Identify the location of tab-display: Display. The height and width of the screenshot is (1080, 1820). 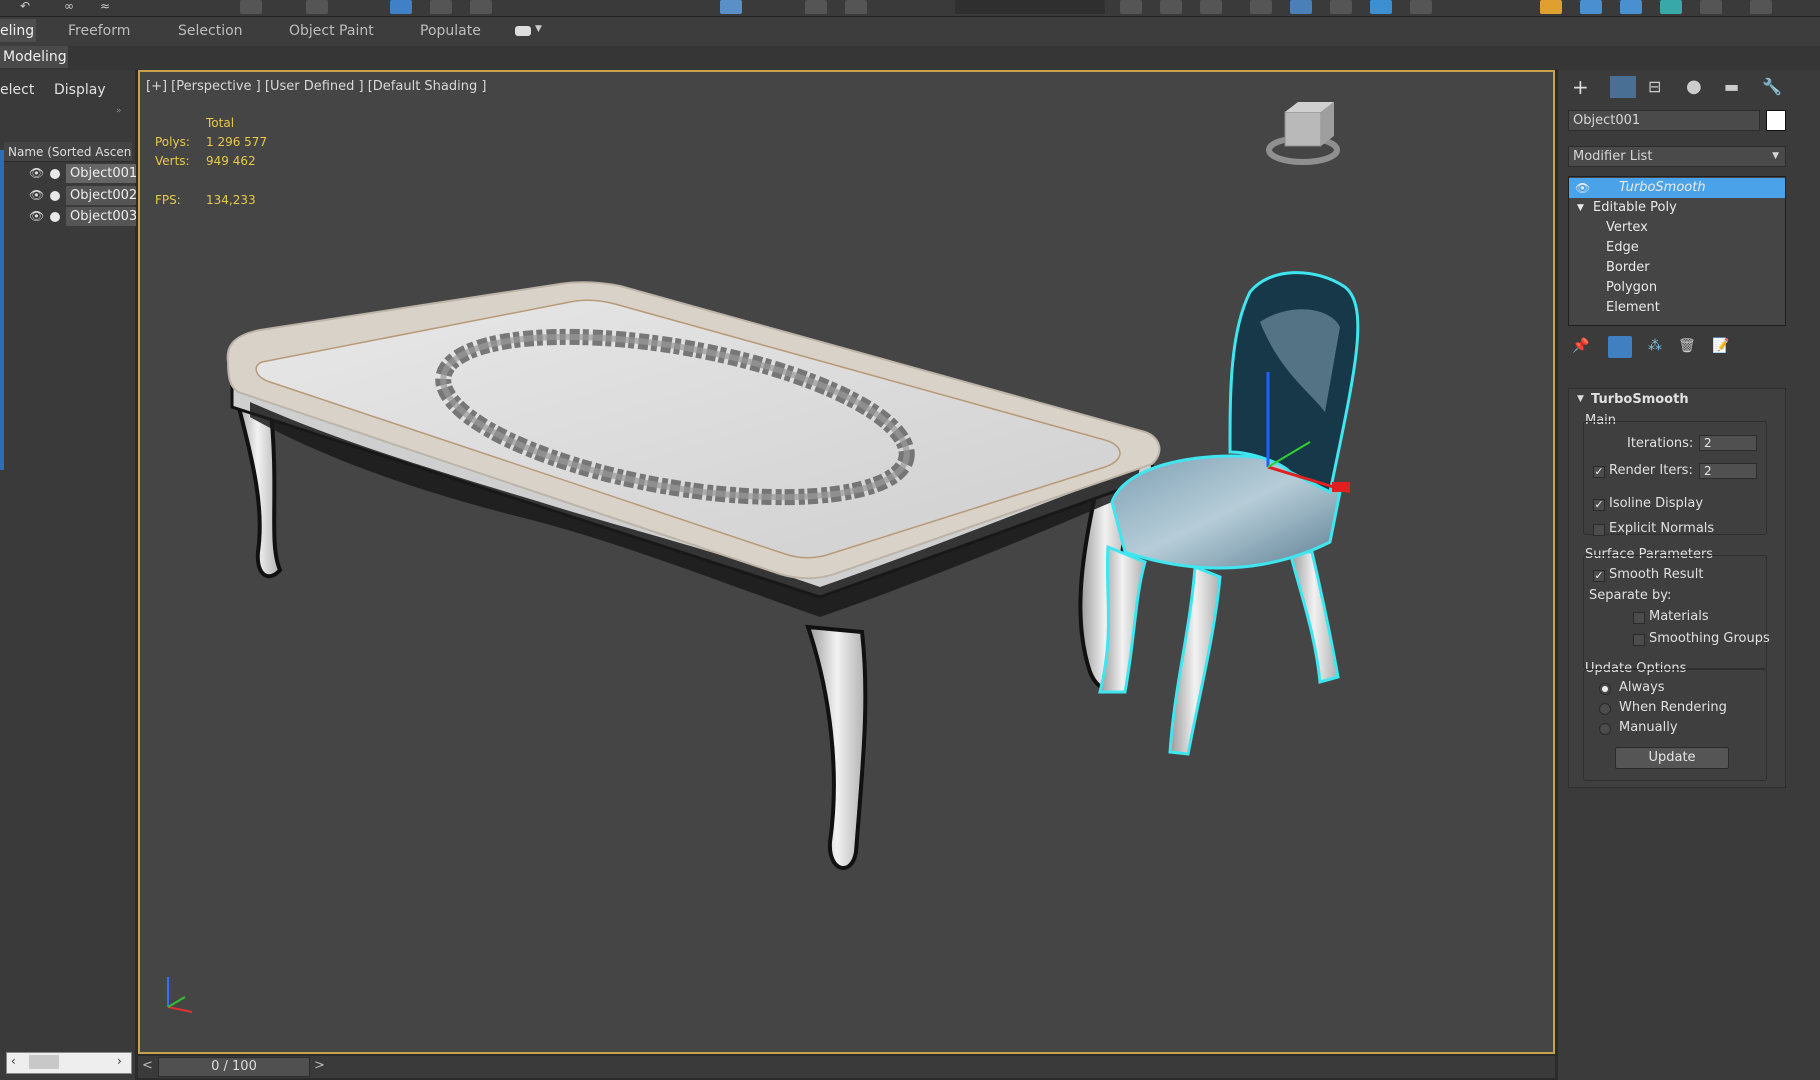
(80, 90).